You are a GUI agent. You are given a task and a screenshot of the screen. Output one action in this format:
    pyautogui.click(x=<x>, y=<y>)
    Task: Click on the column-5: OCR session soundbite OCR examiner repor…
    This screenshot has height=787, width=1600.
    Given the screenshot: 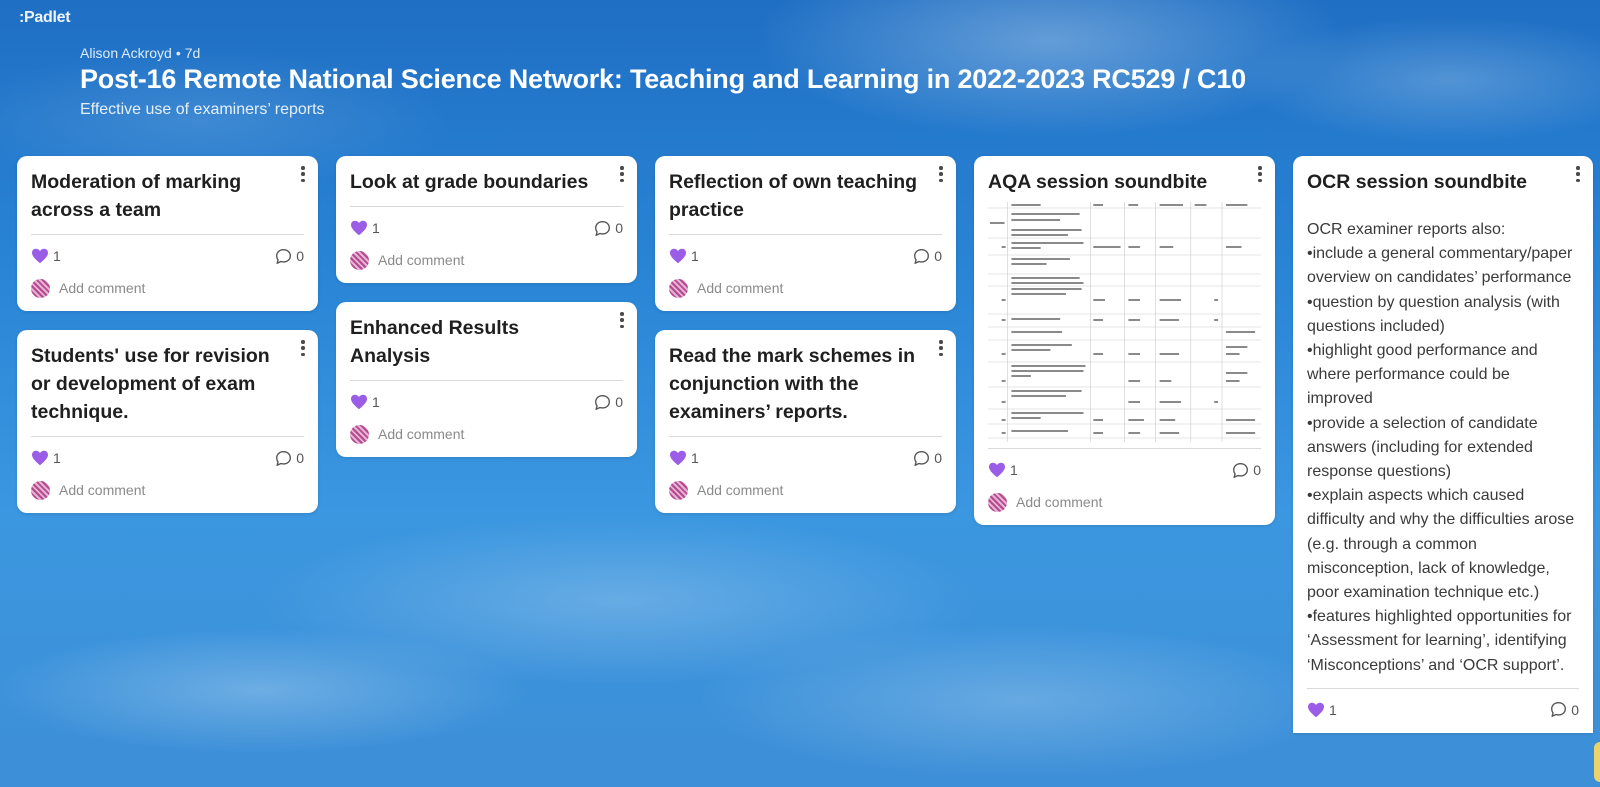 What is the action you would take?
    pyautogui.click(x=1443, y=444)
    